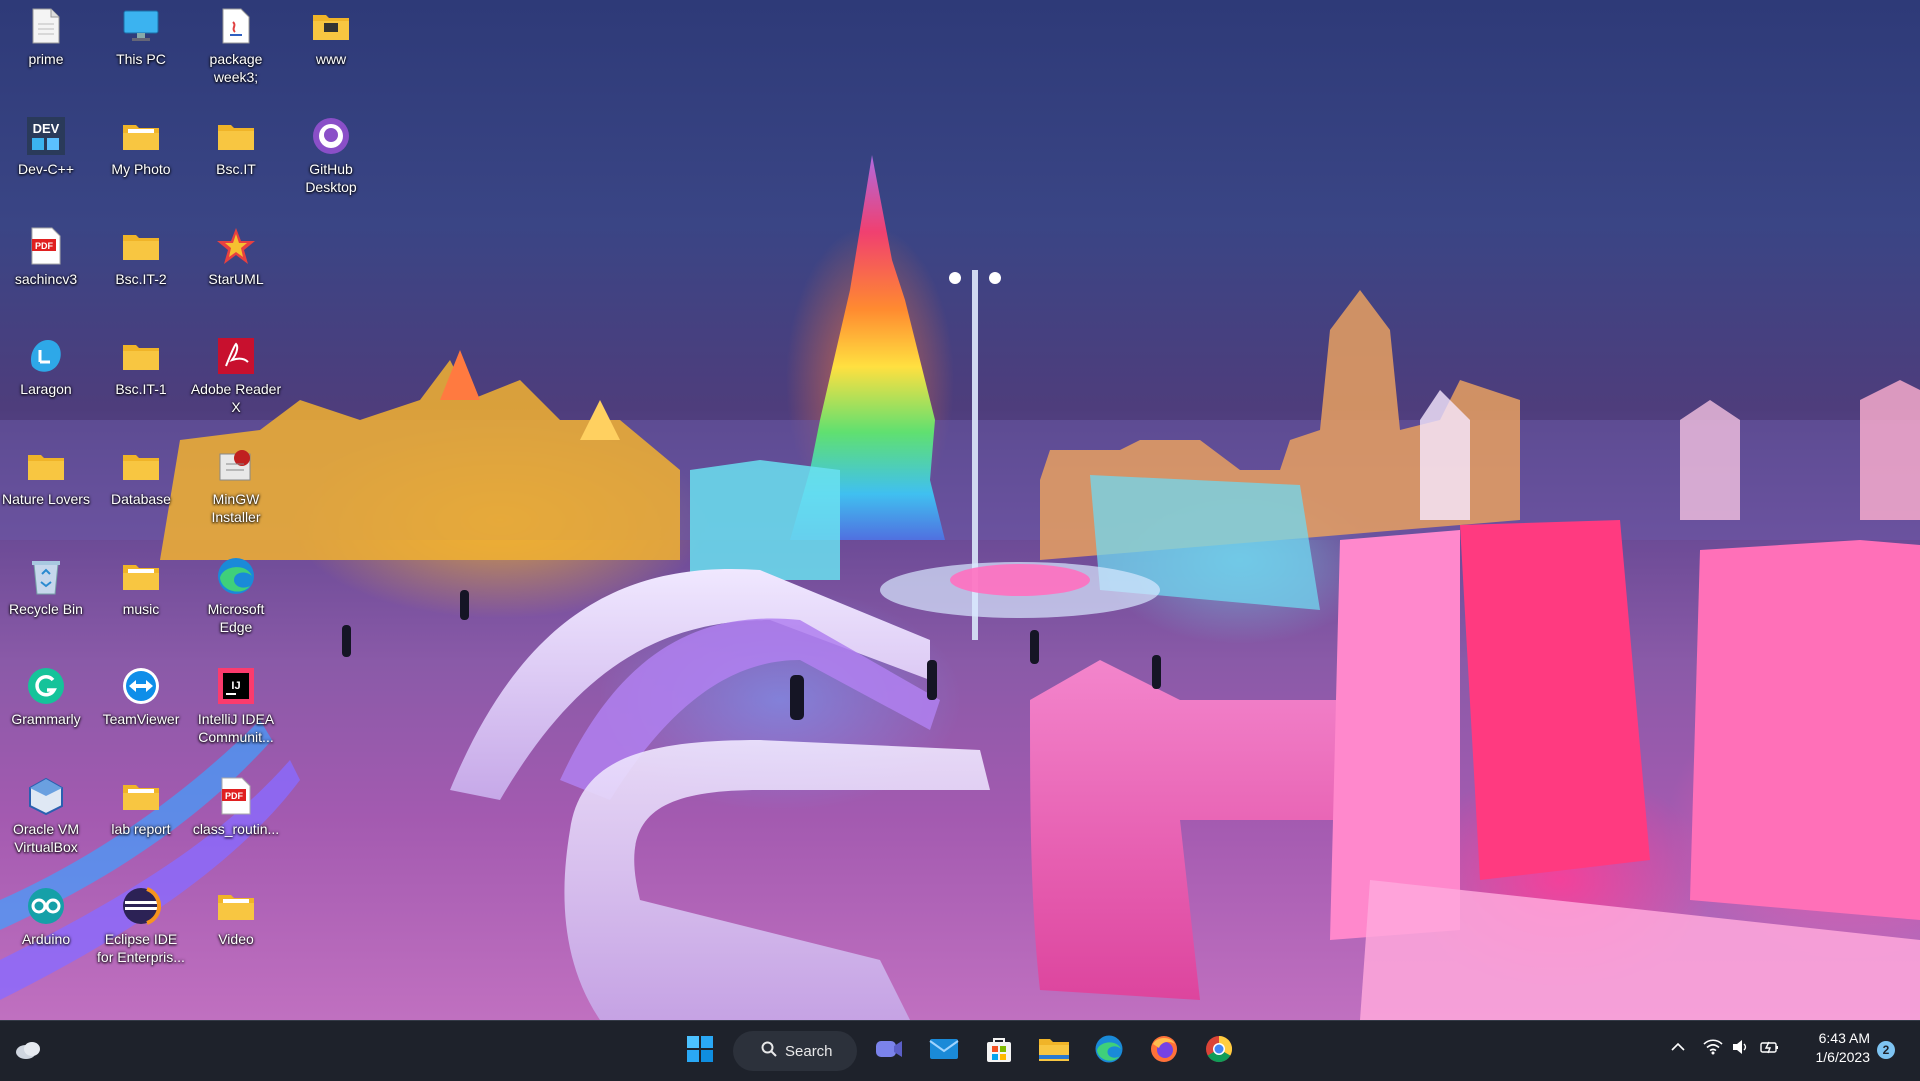 Image resolution: width=1920 pixels, height=1081 pixels. I want to click on desktop-icon-microsoft-edge: Microsoft Edge, so click(236, 596).